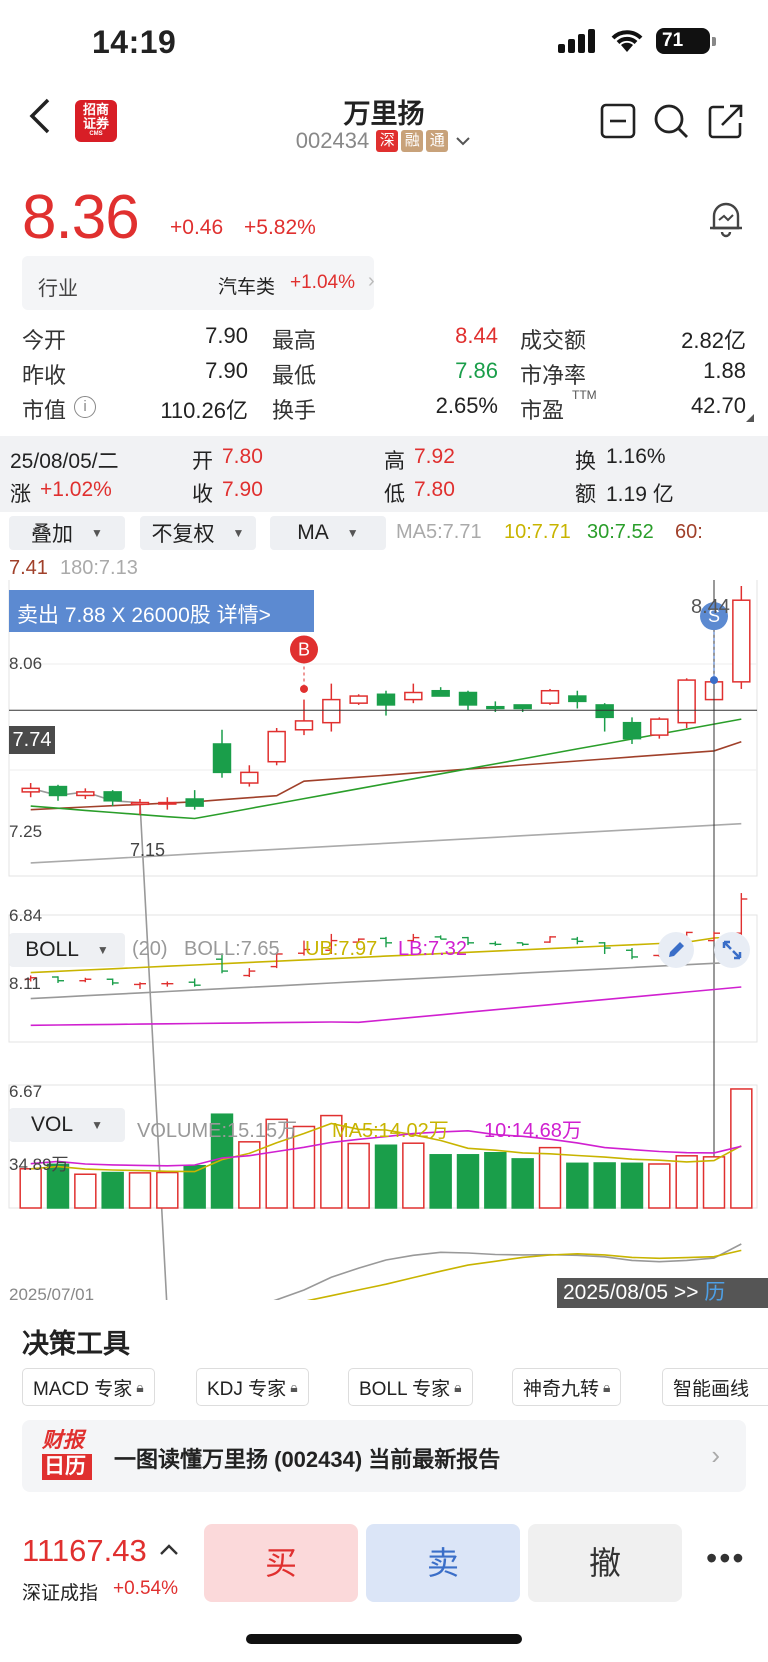 Image resolution: width=768 pixels, height=1662 pixels. I want to click on signal-icon, so click(578, 41).